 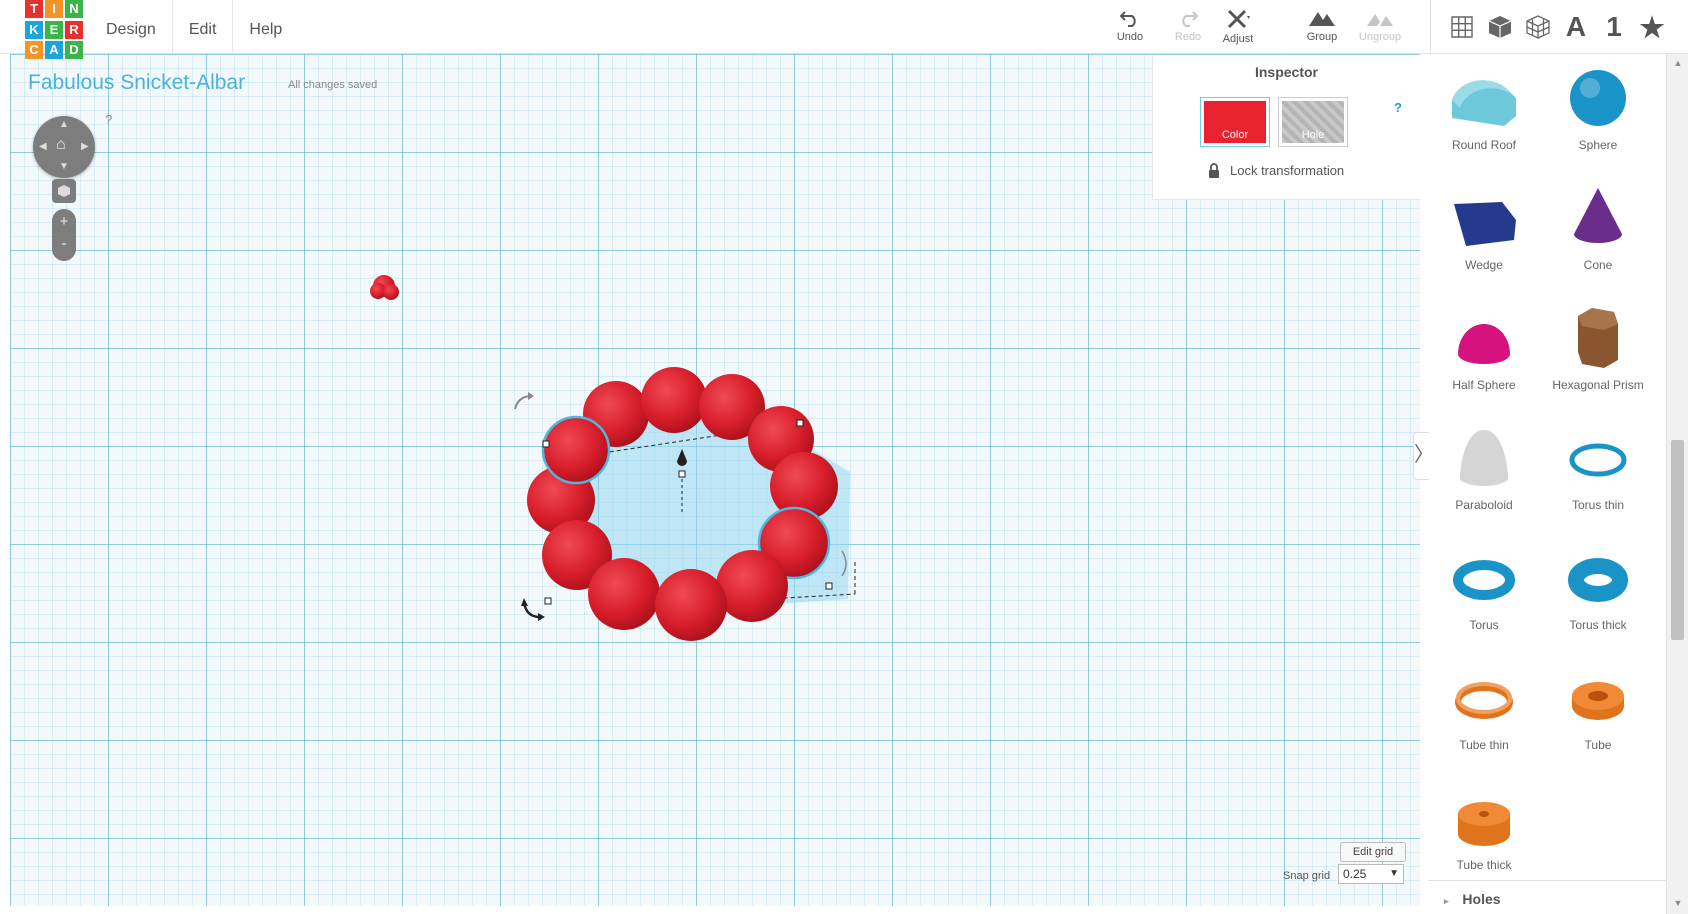 What do you see at coordinates (1380, 20) in the screenshot?
I see `ungroup-icon` at bounding box center [1380, 20].